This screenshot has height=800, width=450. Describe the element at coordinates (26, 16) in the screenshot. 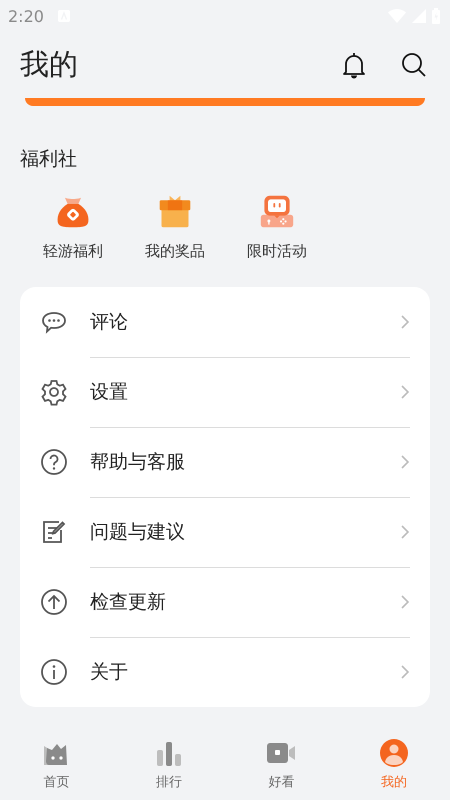

I see `status-time: 2:20` at that location.